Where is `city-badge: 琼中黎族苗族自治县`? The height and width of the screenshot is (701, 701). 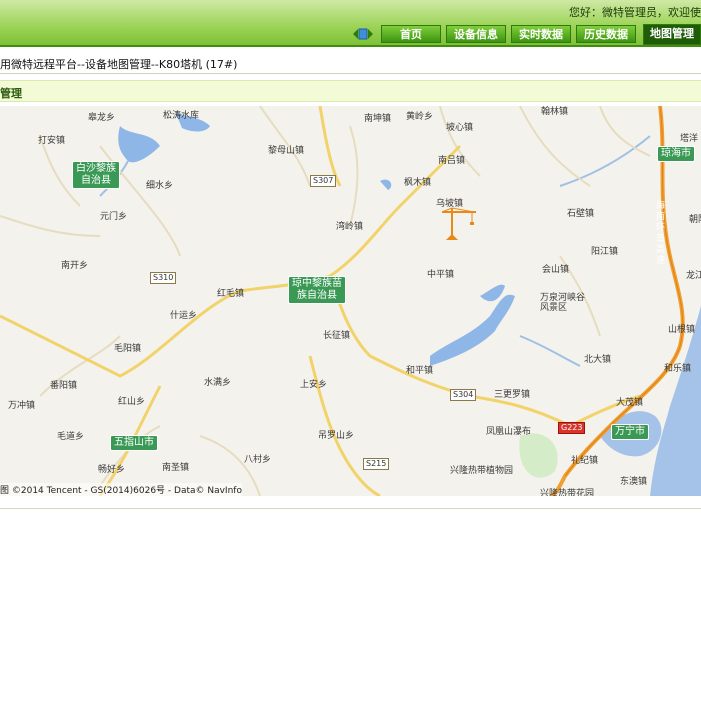
city-badge: 琼中黎族苗族自治县 is located at coordinates (317, 290).